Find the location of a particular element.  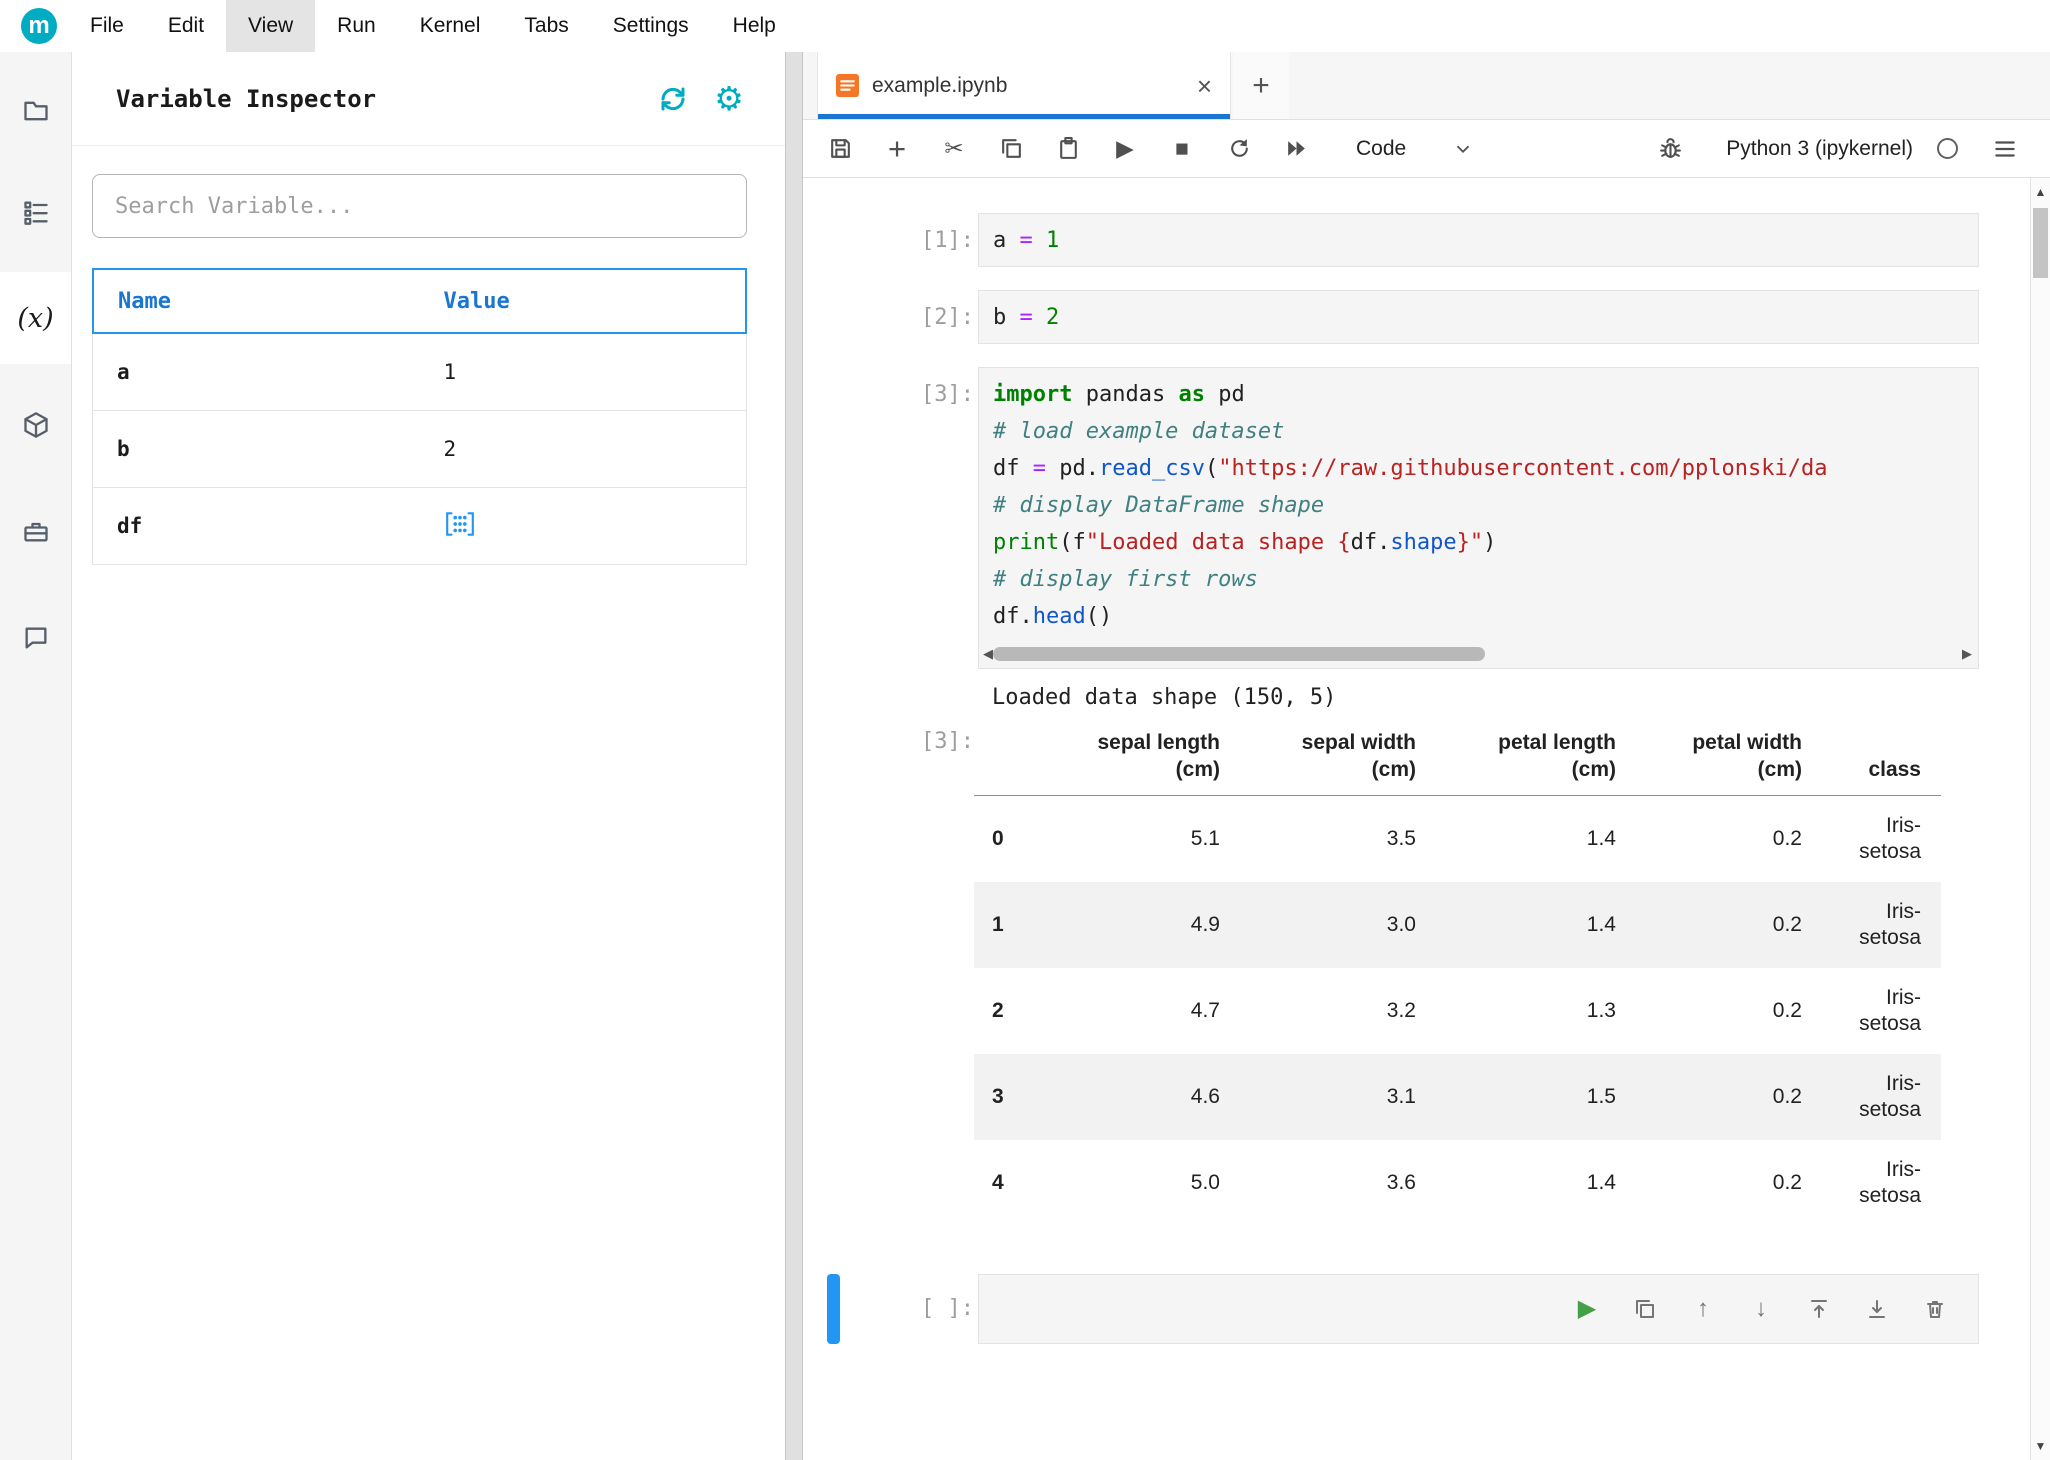

activity-chat is located at coordinates (35, 638).